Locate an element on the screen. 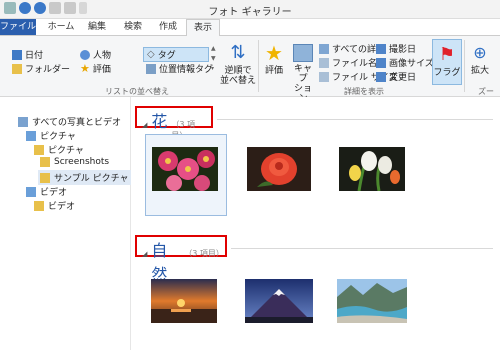 The image size is (500, 350). tab-search: 検索 is located at coordinates (133, 27).